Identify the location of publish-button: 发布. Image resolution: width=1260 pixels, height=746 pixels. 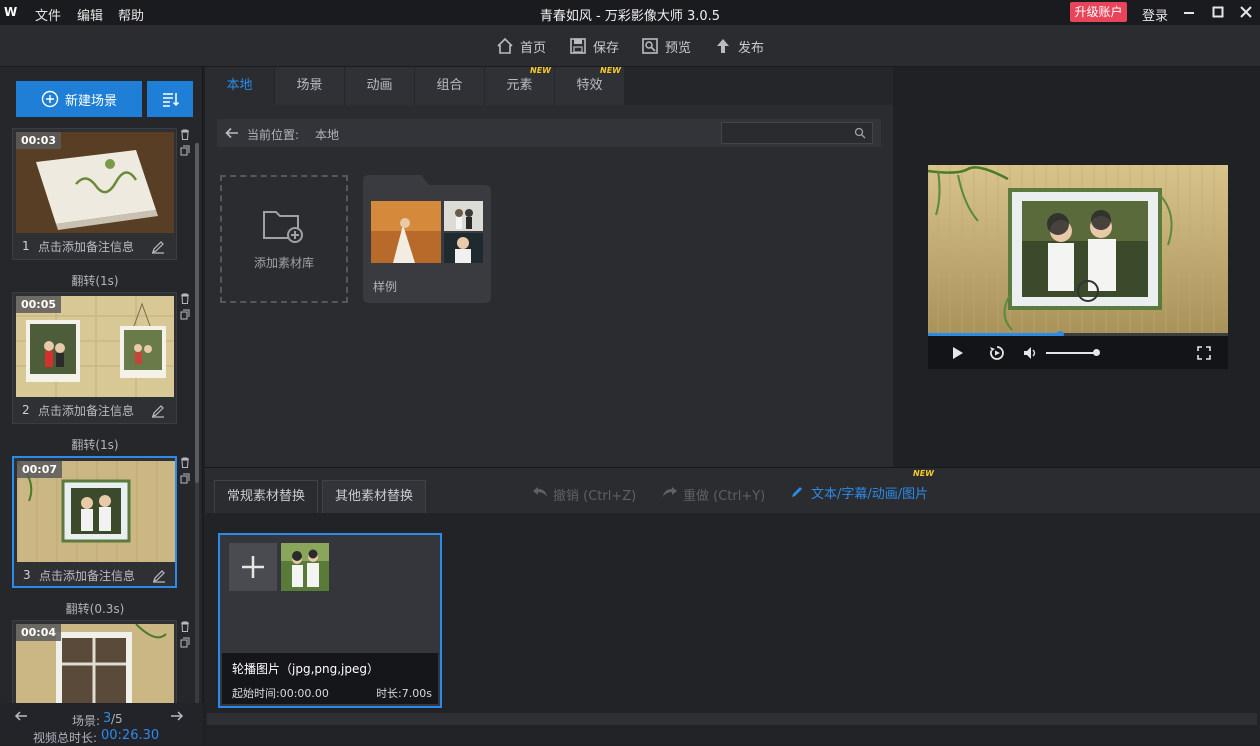
(739, 46).